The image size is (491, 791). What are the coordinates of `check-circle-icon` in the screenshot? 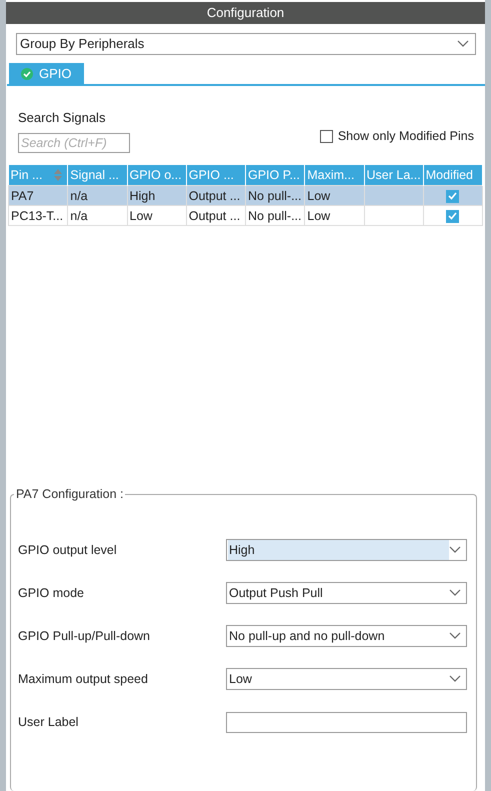 It's located at (27, 74).